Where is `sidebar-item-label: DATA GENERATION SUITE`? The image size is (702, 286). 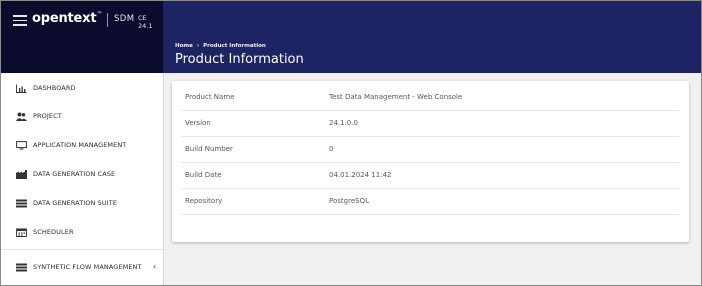
sidebar-item-label: DATA GENERATION SUITE is located at coordinates (75, 203).